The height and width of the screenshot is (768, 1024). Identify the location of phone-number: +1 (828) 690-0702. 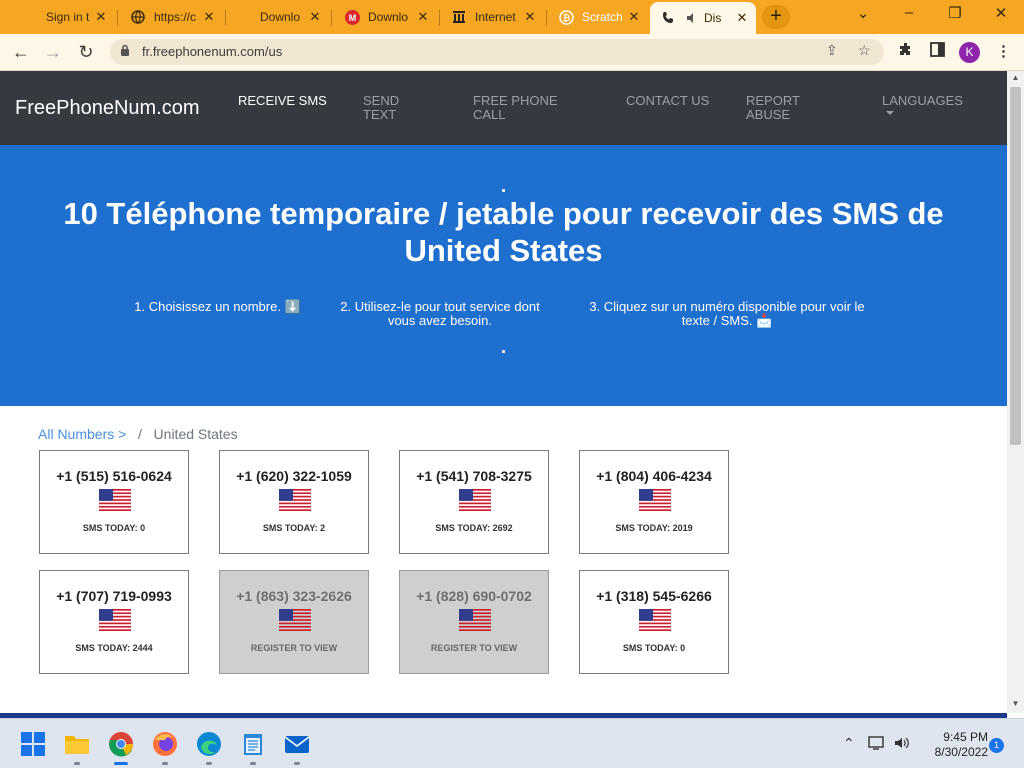
(474, 596).